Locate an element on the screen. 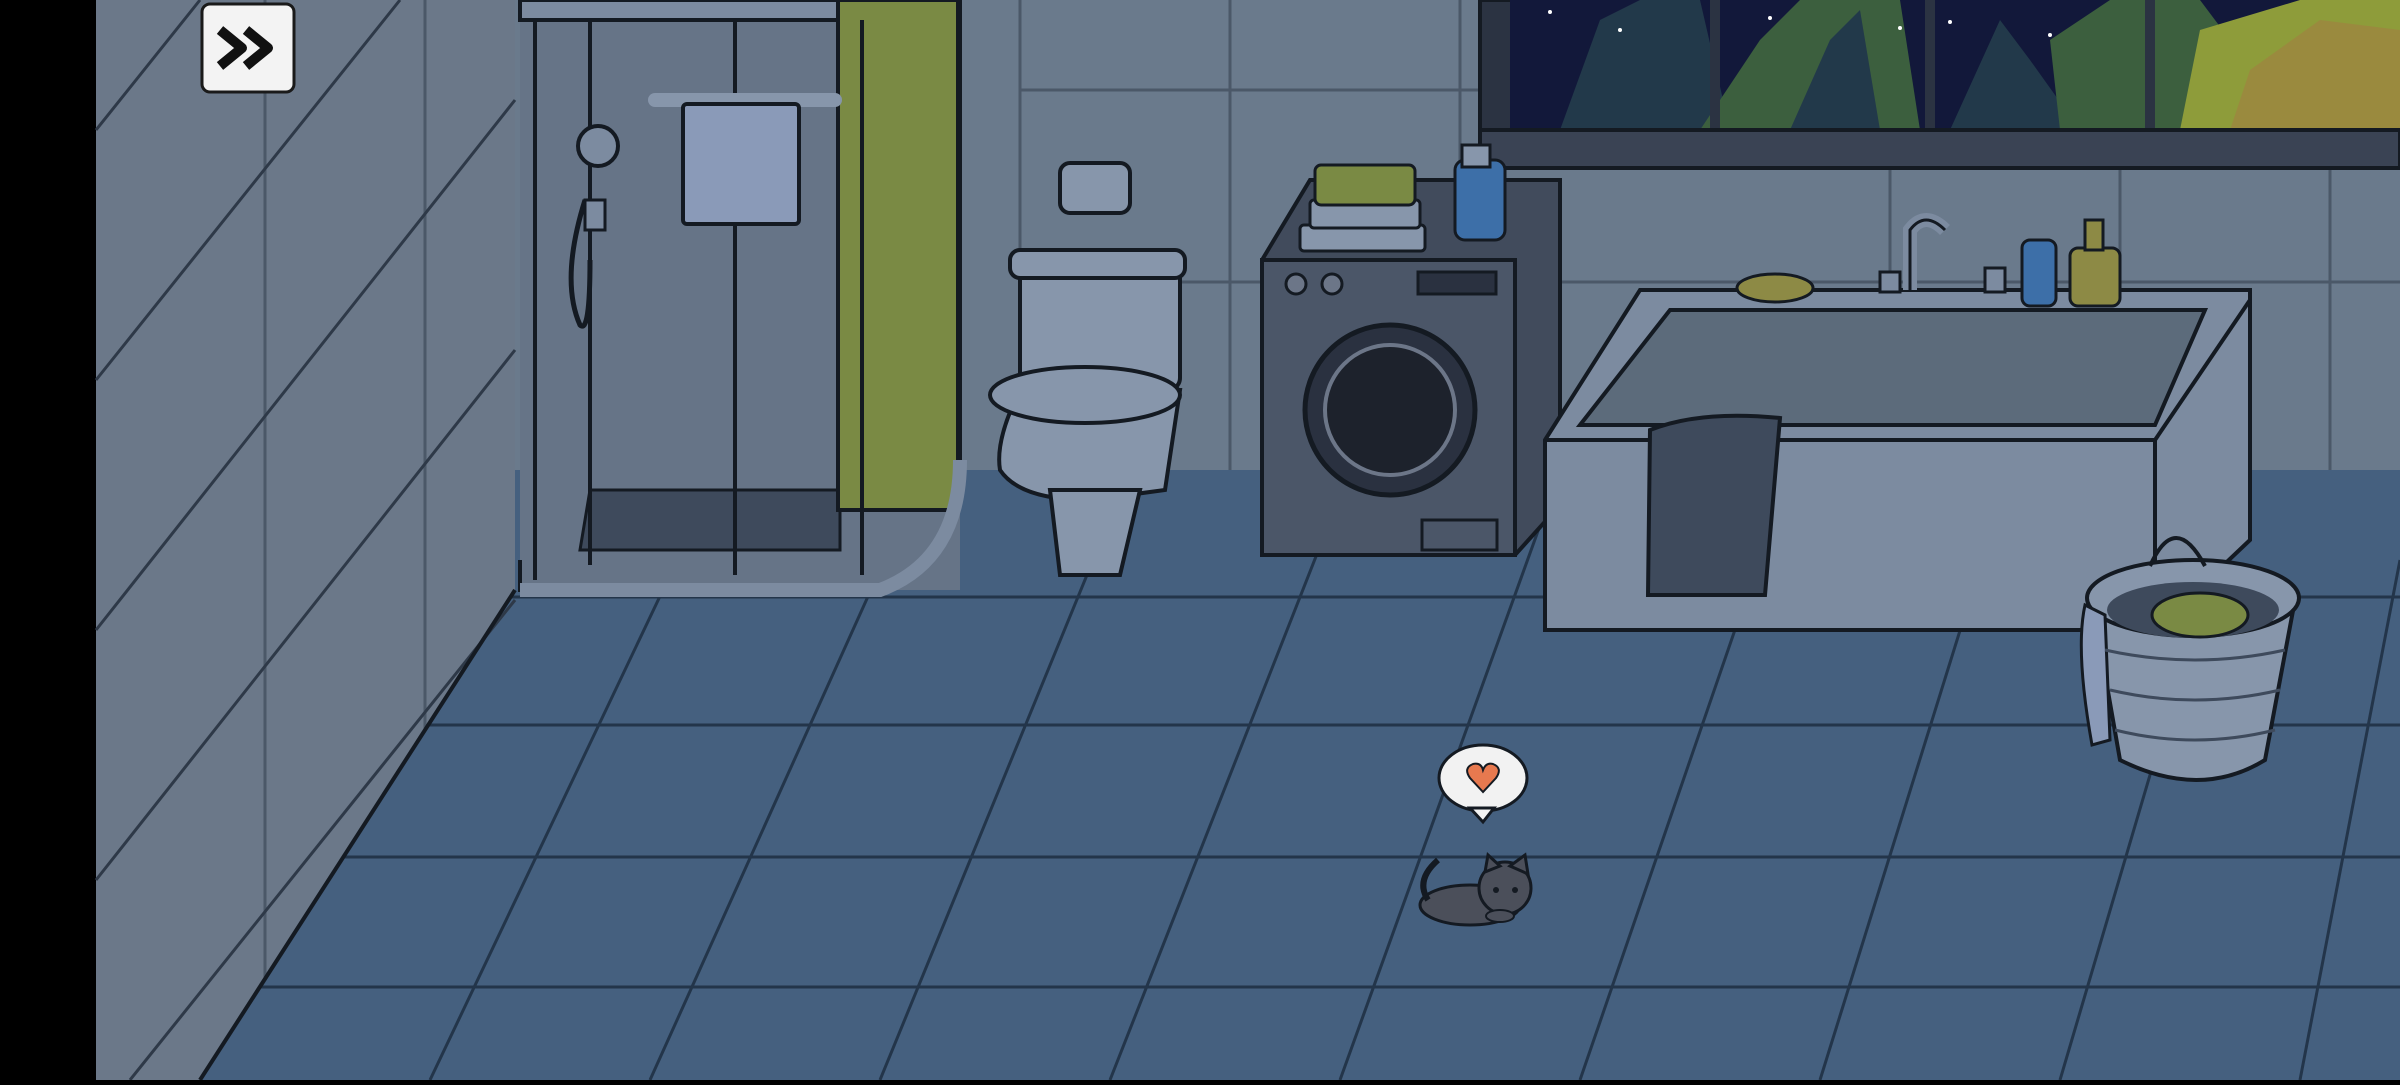 The height and width of the screenshot is (1085, 2400). skip-button is located at coordinates (248, 48).